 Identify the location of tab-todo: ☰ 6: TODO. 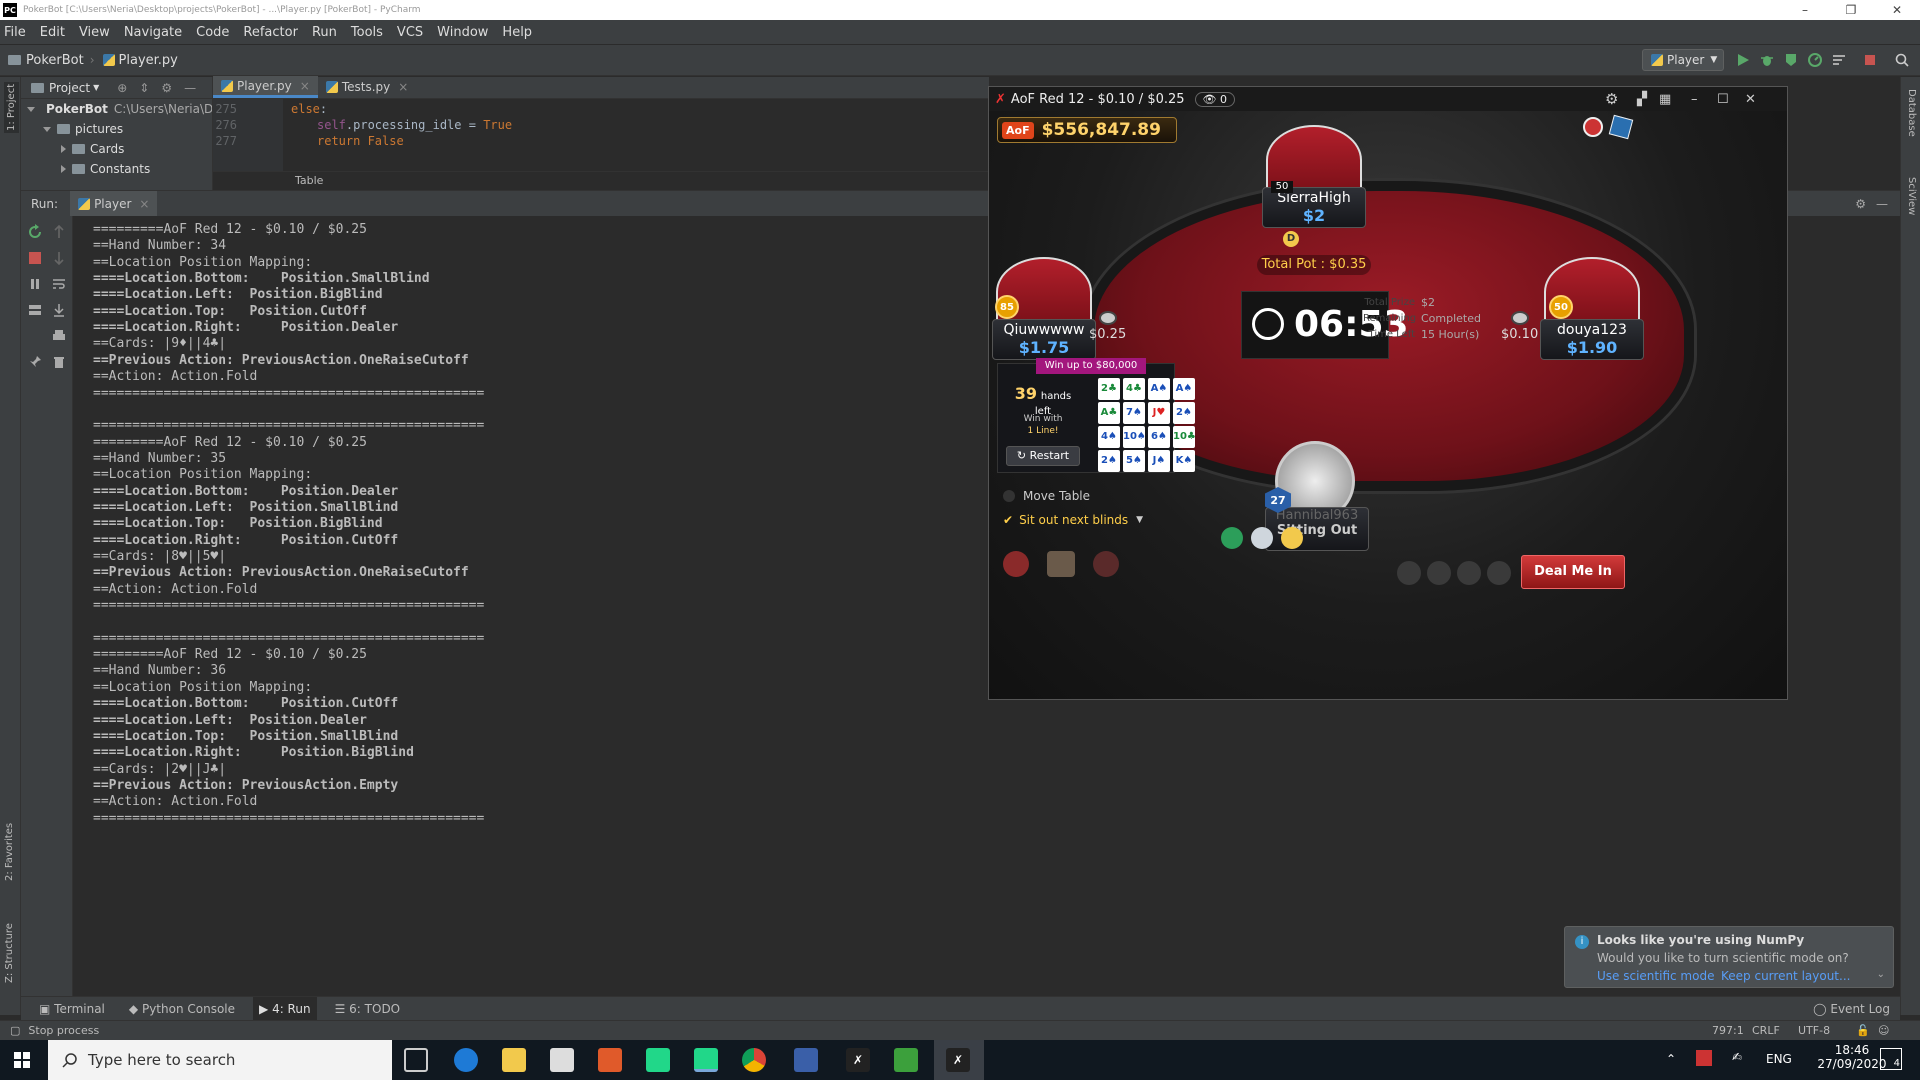
(368, 1009).